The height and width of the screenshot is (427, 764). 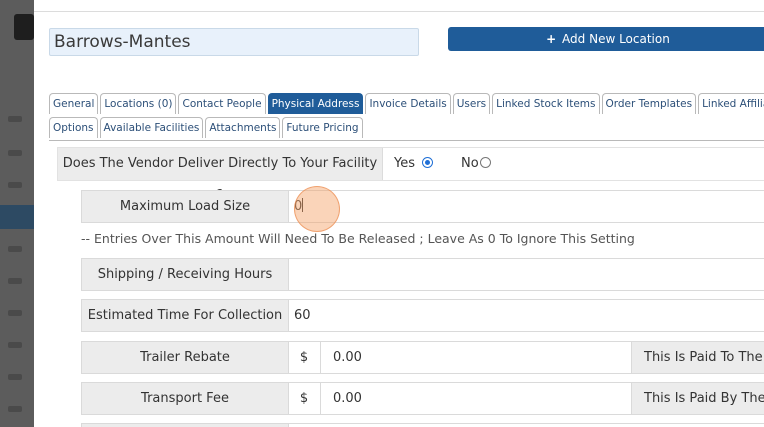 What do you see at coordinates (151, 127) in the screenshot?
I see `tab-available-facilities: Available Facilities` at bounding box center [151, 127].